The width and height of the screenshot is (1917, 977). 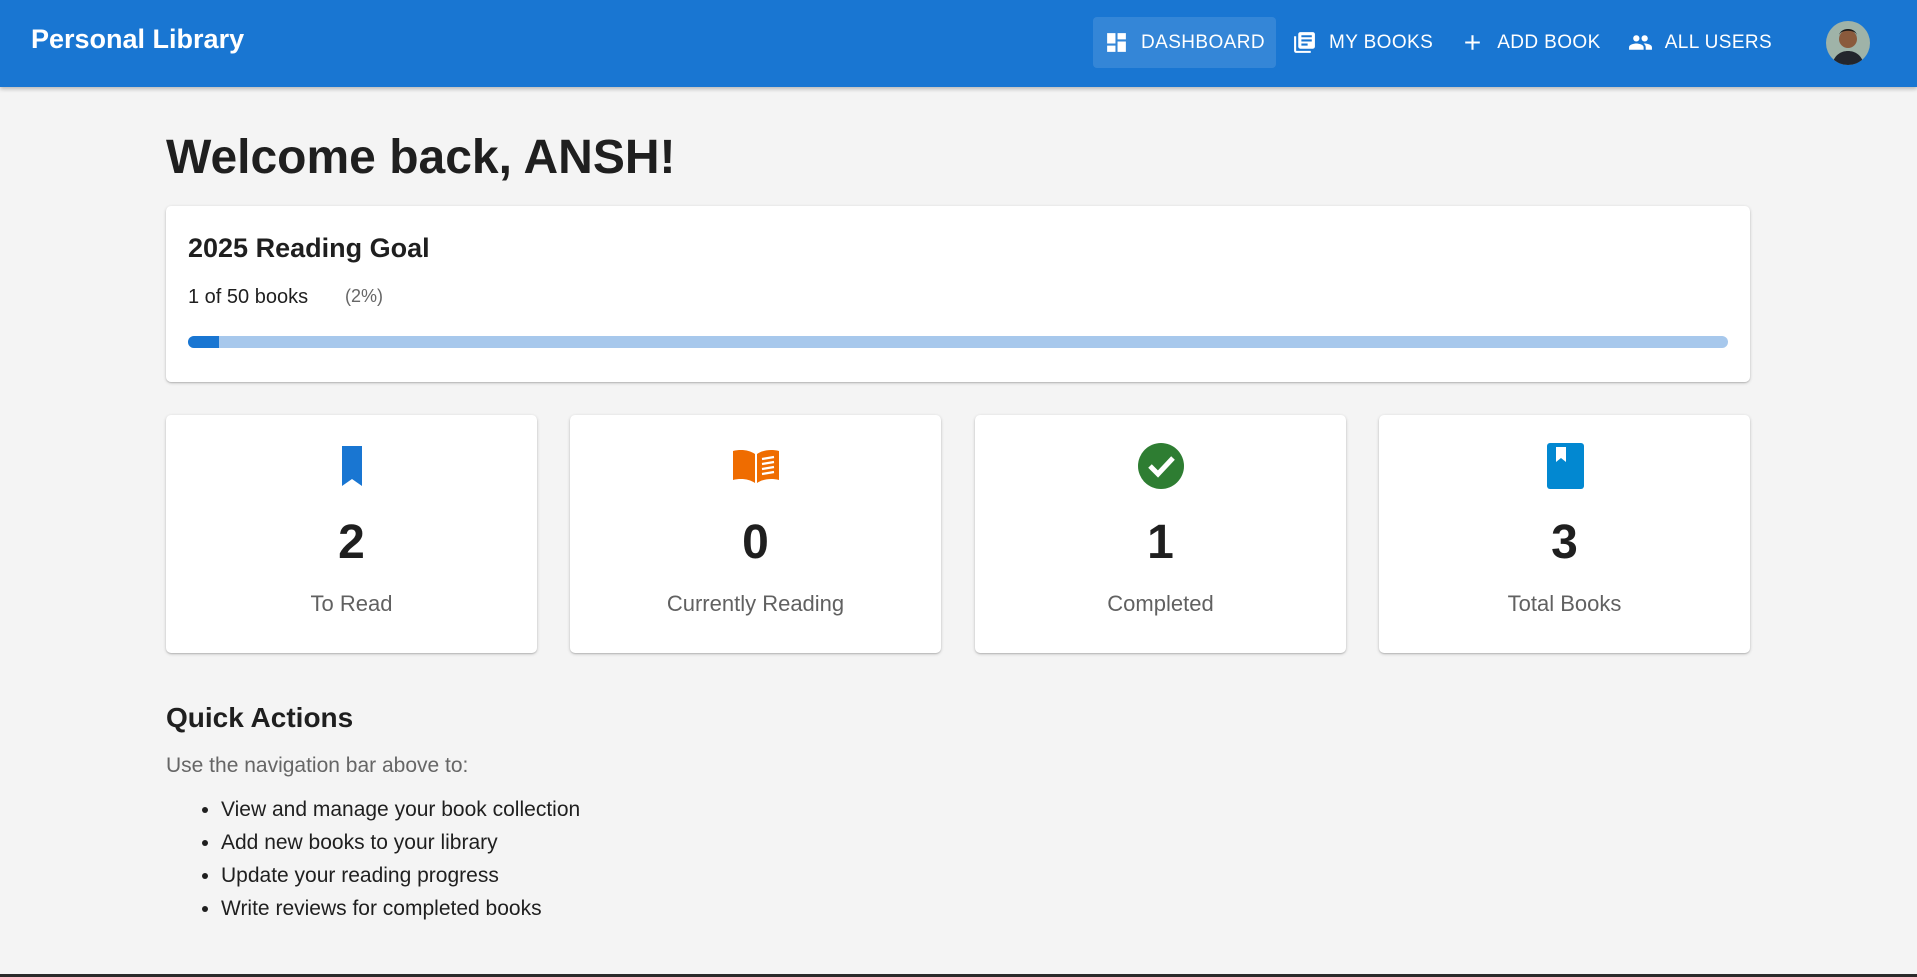 I want to click on list-item: Add new books to your library, so click(x=400, y=846).